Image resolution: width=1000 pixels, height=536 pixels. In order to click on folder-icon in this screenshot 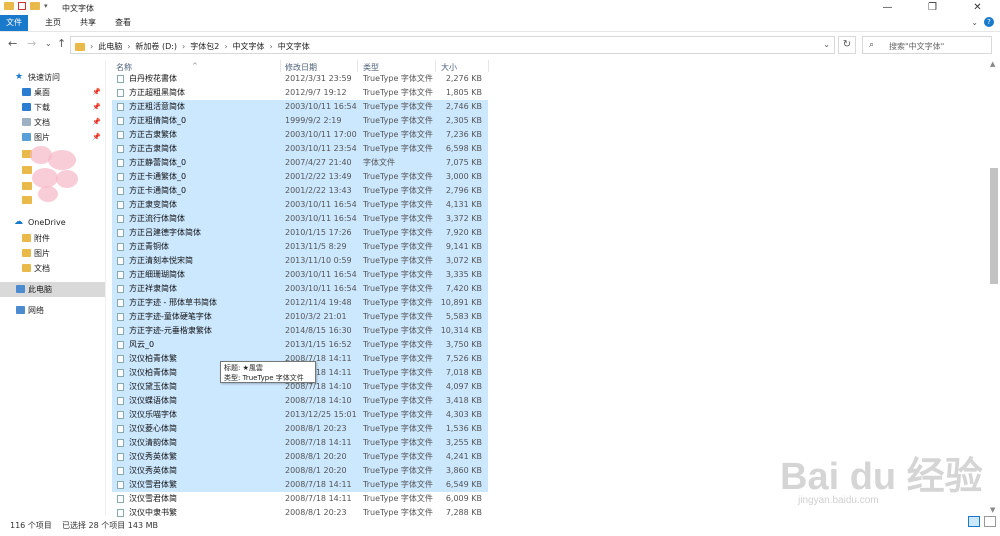, I will do `click(26, 238)`.